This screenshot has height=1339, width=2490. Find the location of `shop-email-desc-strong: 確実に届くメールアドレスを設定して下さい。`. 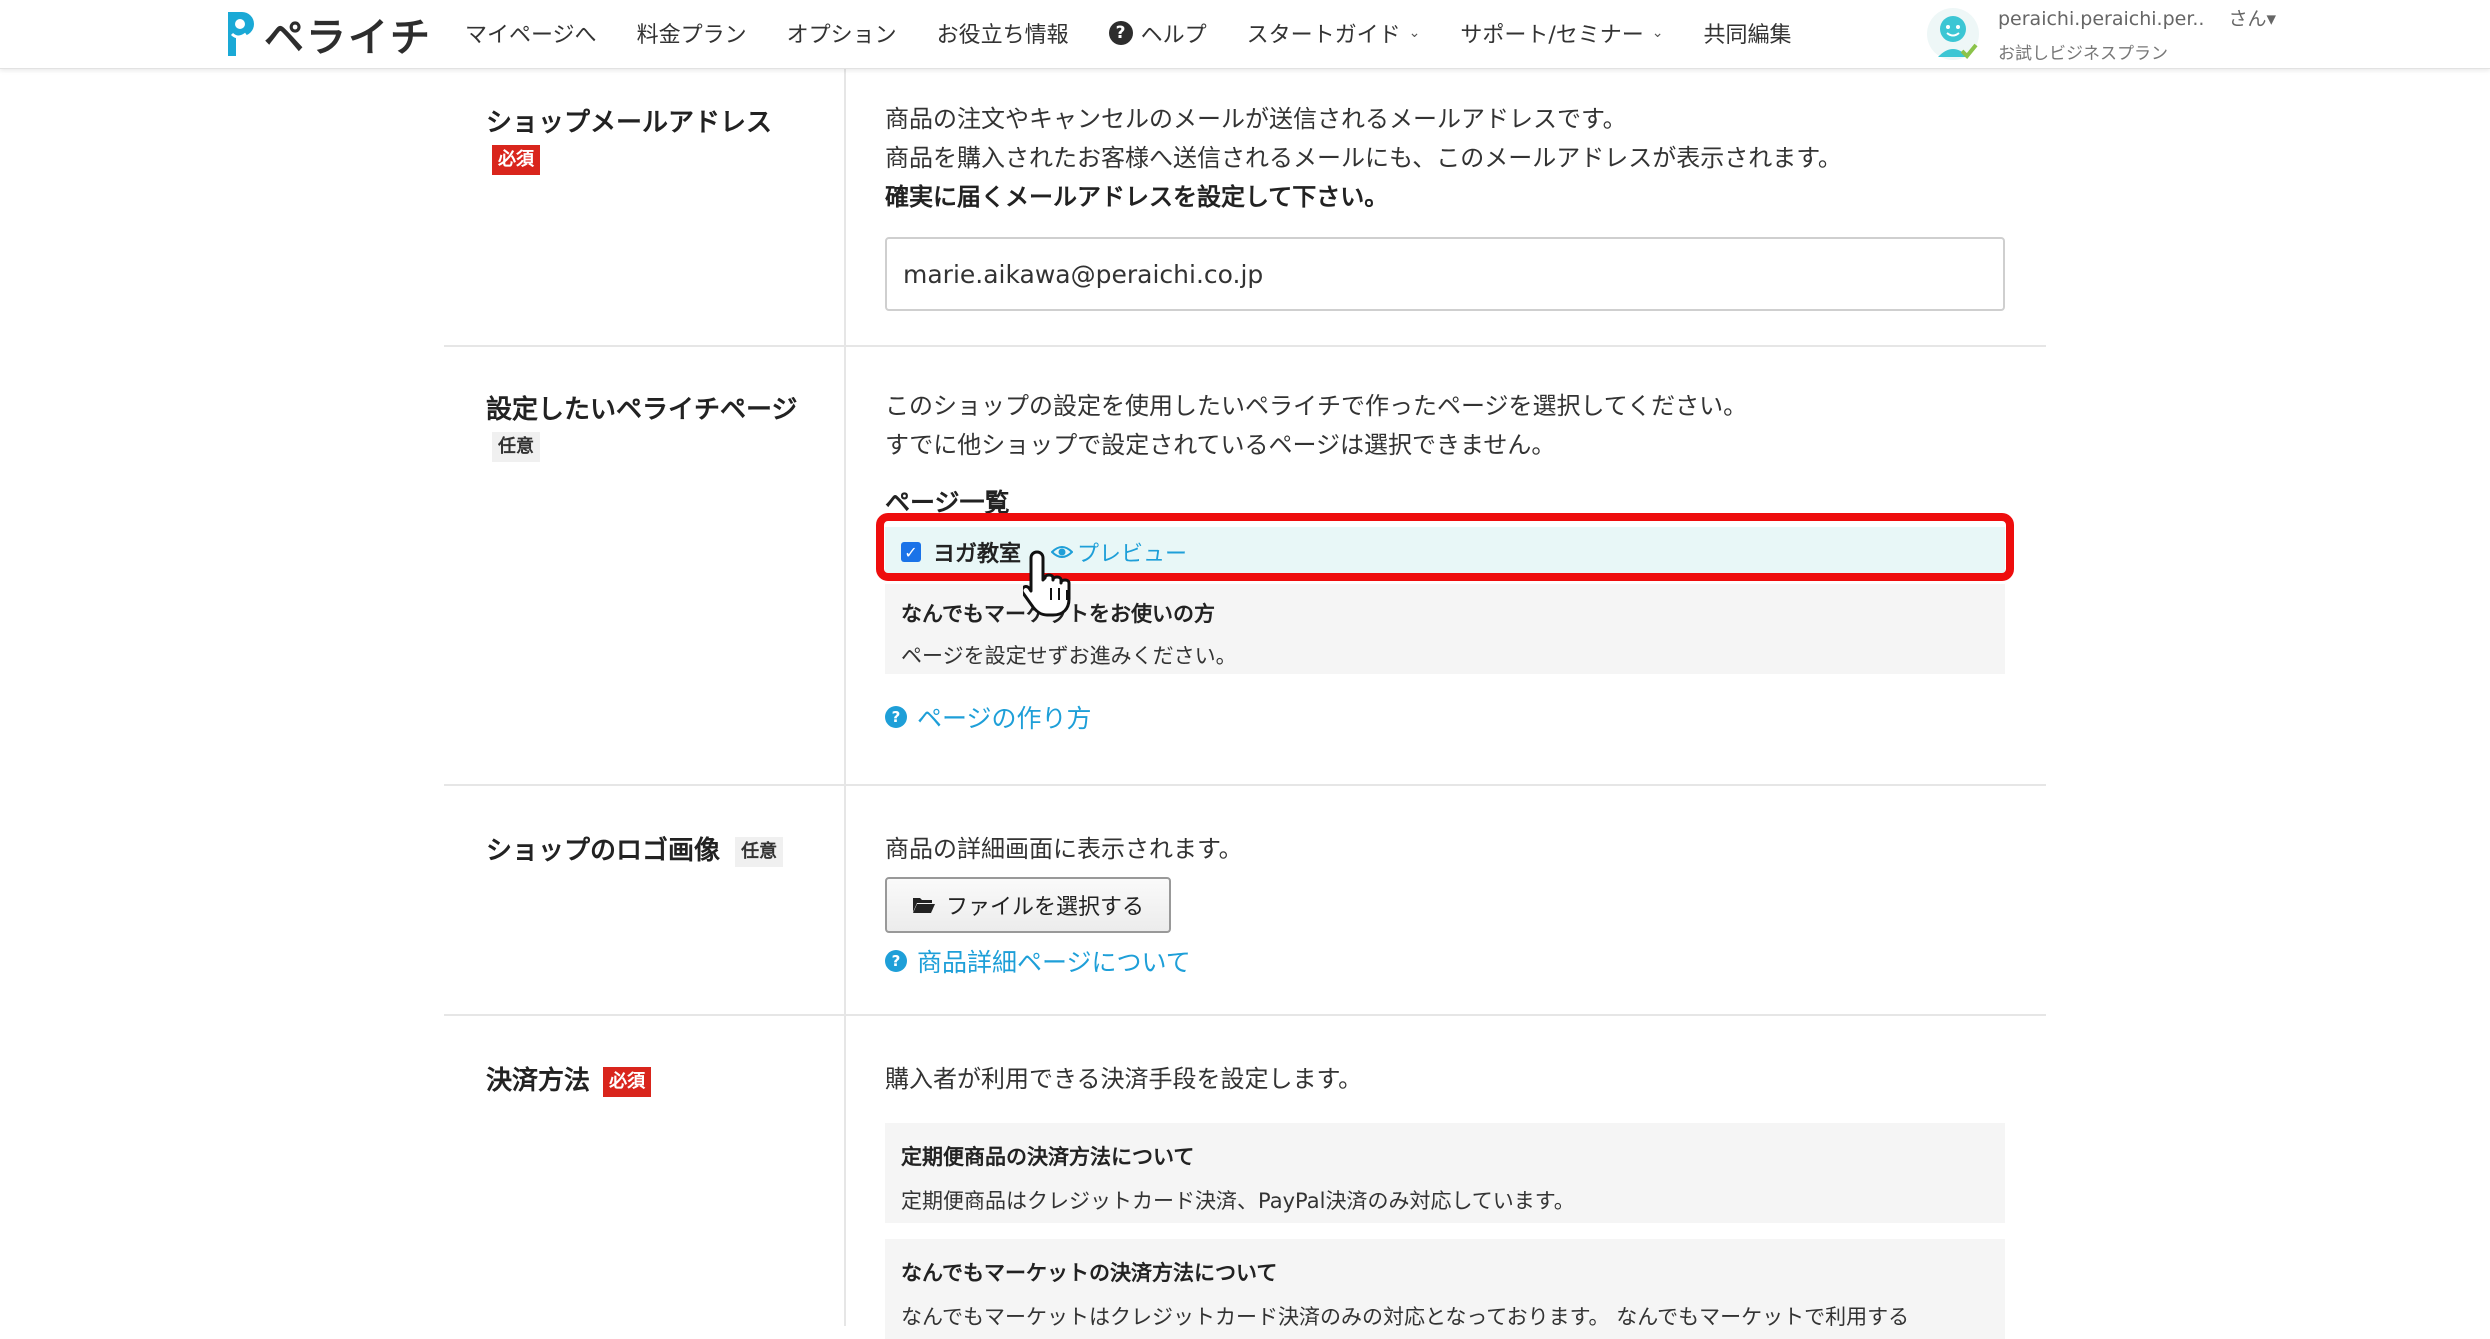

shop-email-desc-strong: 確実に届くメールアドレスを設定して下さい。 is located at coordinates (1137, 197).